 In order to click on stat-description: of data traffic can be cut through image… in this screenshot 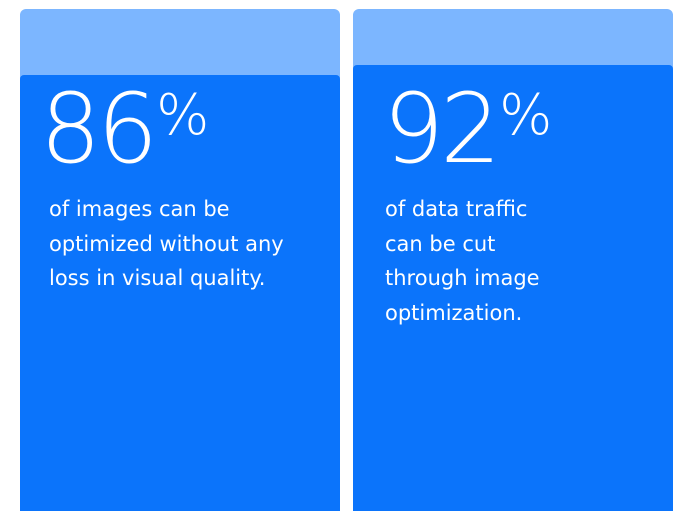, I will do `click(515, 261)`.